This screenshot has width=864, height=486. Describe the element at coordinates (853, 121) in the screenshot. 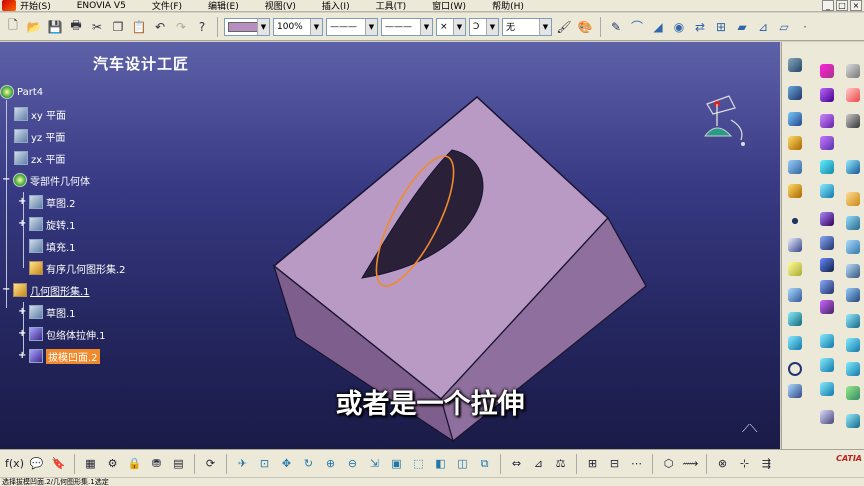

I see `scan-icon` at that location.